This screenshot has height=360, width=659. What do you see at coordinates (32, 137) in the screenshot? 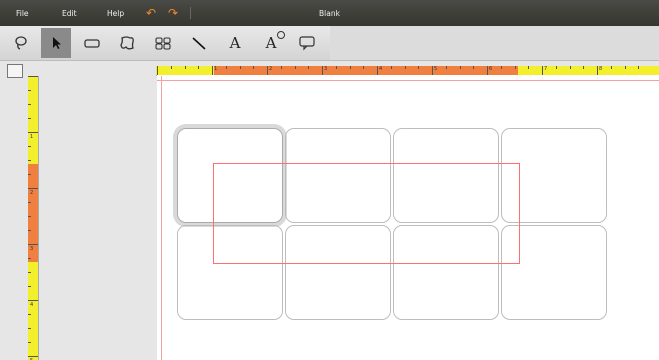
I see `vertical-ruler-number: 1` at bounding box center [32, 137].